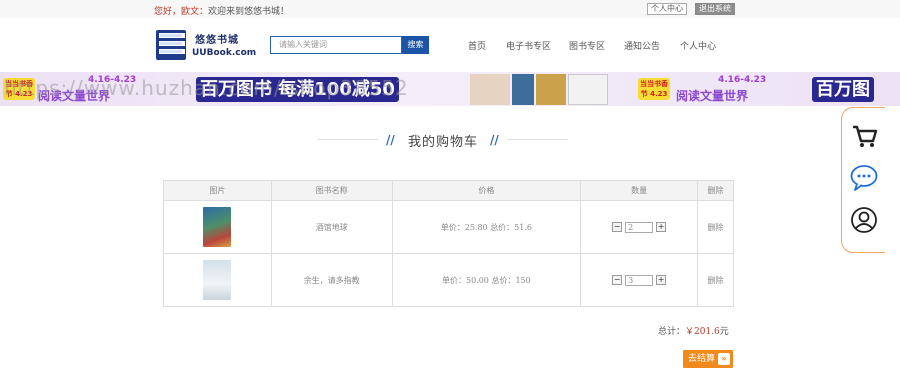  What do you see at coordinates (303, 44) in the screenshot?
I see `search-placeholder: 请输入关键词` at bounding box center [303, 44].